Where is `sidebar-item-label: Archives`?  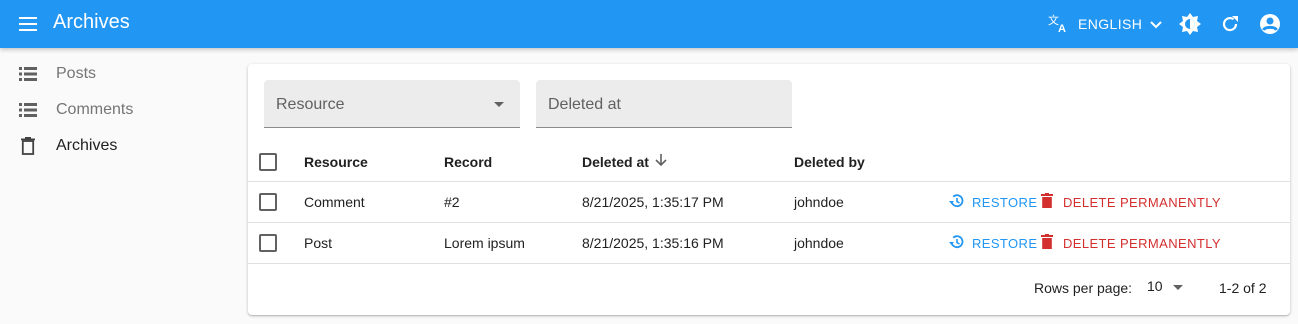 sidebar-item-label: Archives is located at coordinates (87, 145).